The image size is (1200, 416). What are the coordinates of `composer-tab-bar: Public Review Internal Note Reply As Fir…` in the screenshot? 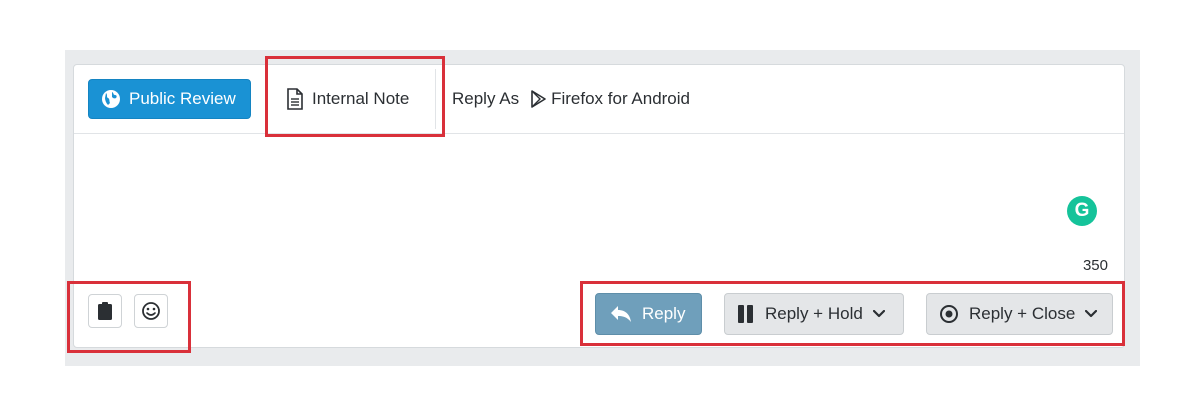 It's located at (599, 99).